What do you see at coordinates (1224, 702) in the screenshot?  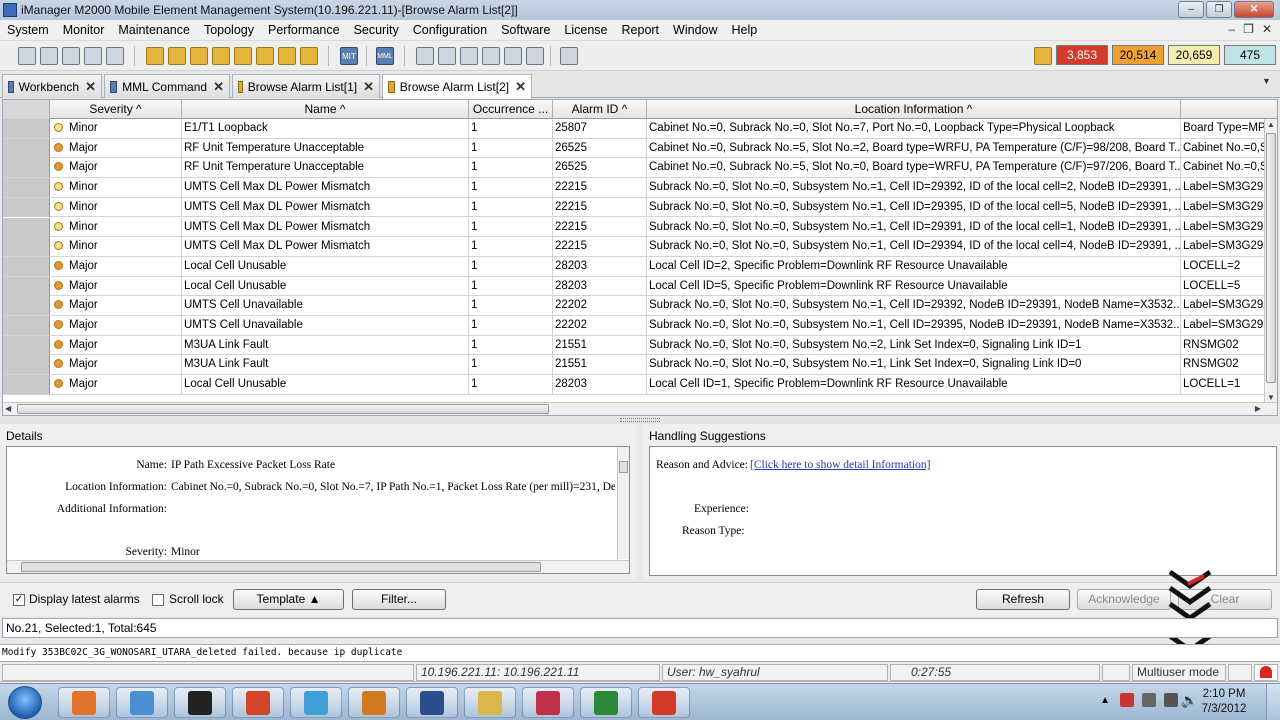 I see `clock: 2:10 PM 7/3/2012` at bounding box center [1224, 702].